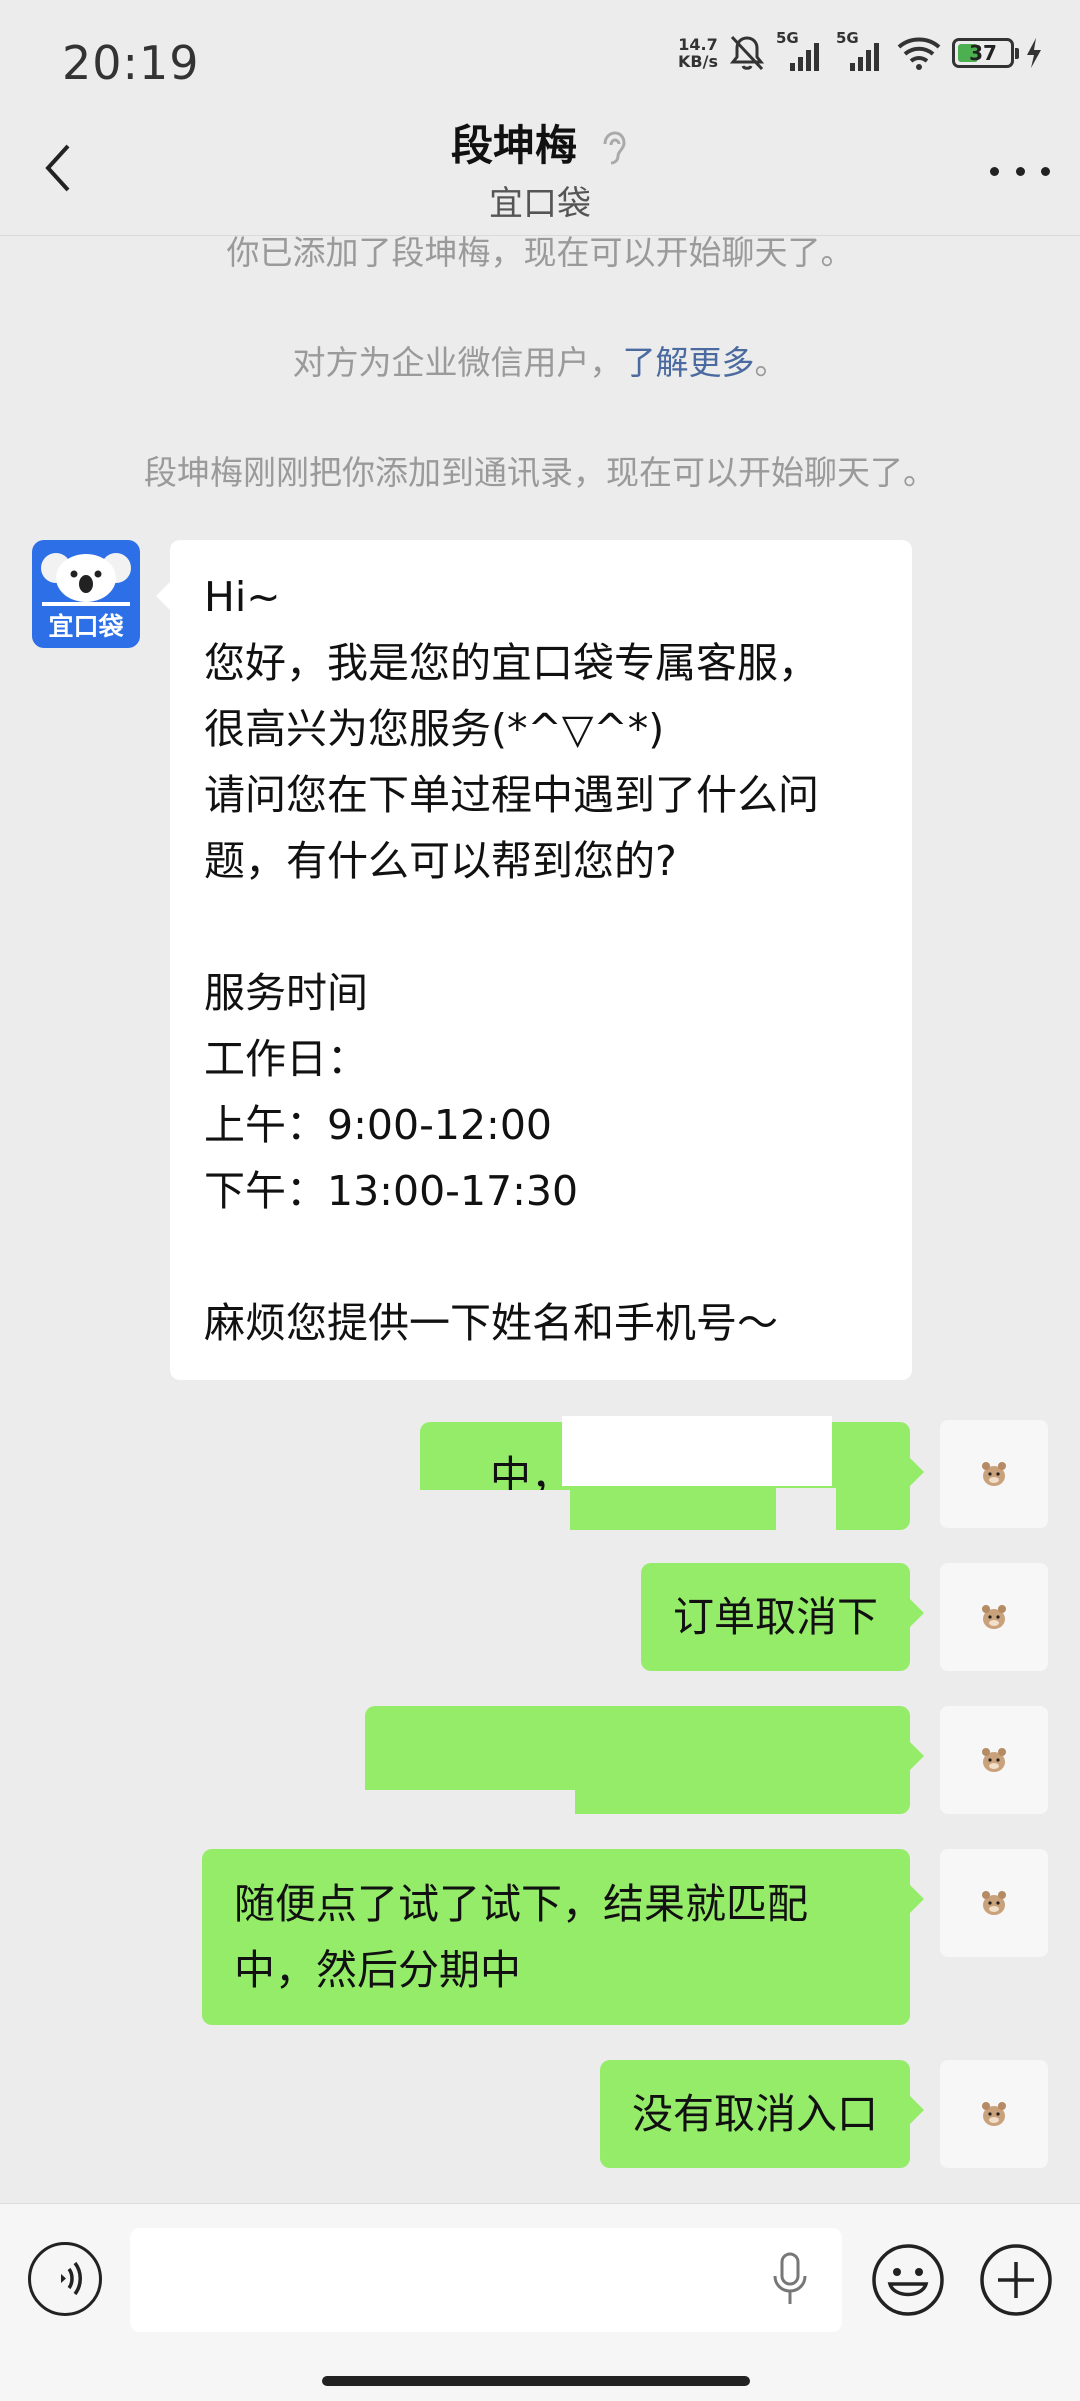  What do you see at coordinates (513, 145) in the screenshot?
I see `chat-title-text: 段坤梅` at bounding box center [513, 145].